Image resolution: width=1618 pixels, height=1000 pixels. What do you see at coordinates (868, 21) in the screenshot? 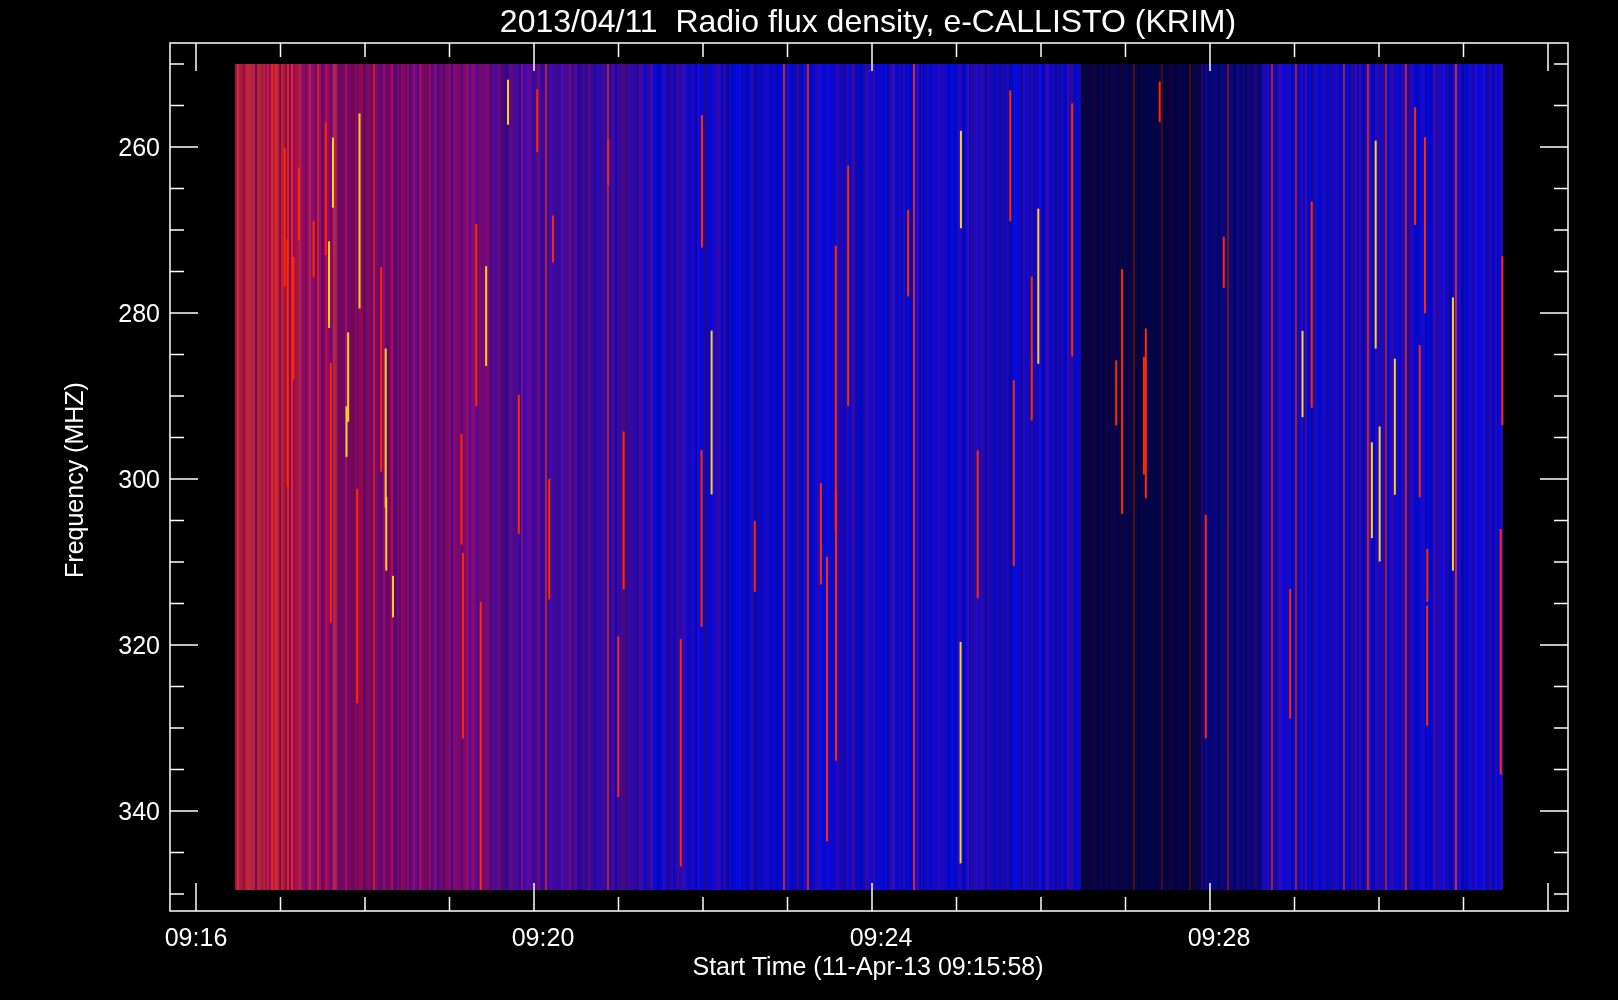
I see `chart-title: 2013/04/11 Radio flux density, e-CALLISTO (KRIM)` at bounding box center [868, 21].